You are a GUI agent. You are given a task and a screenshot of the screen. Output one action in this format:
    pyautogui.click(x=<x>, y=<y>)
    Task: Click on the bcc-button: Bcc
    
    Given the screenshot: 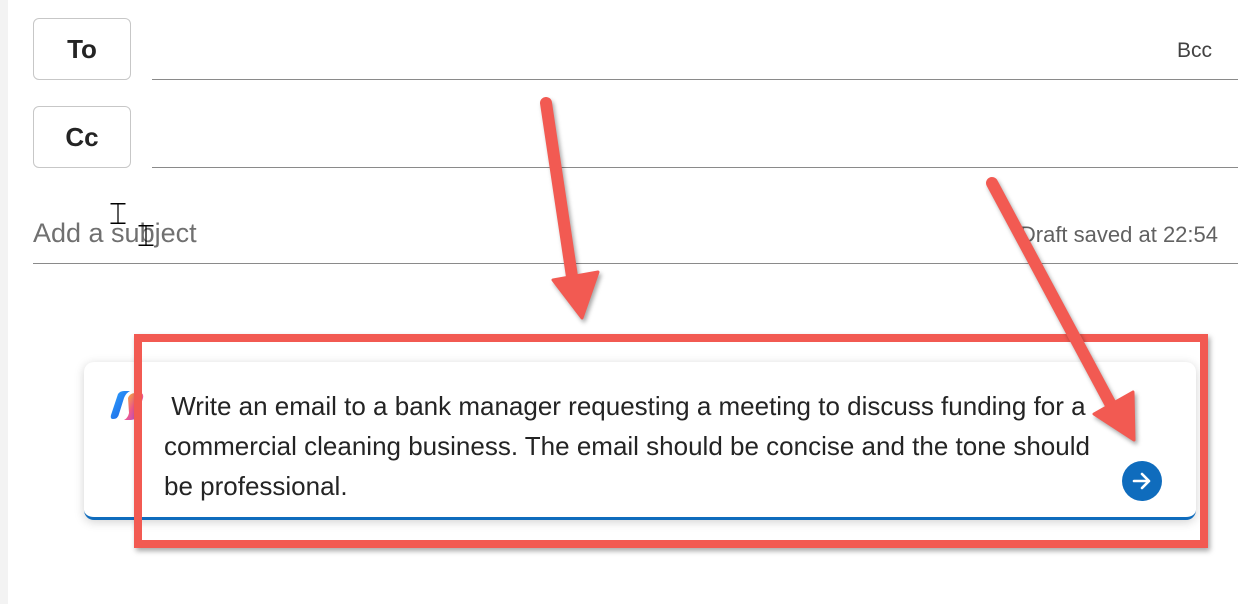 What is the action you would take?
    pyautogui.click(x=1194, y=51)
    